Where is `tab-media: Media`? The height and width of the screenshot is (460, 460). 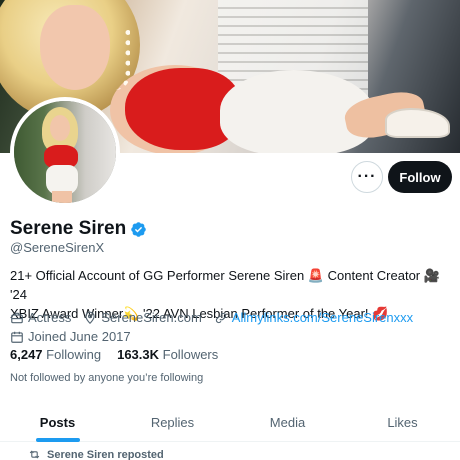
tab-media: Media is located at coordinates (287, 422).